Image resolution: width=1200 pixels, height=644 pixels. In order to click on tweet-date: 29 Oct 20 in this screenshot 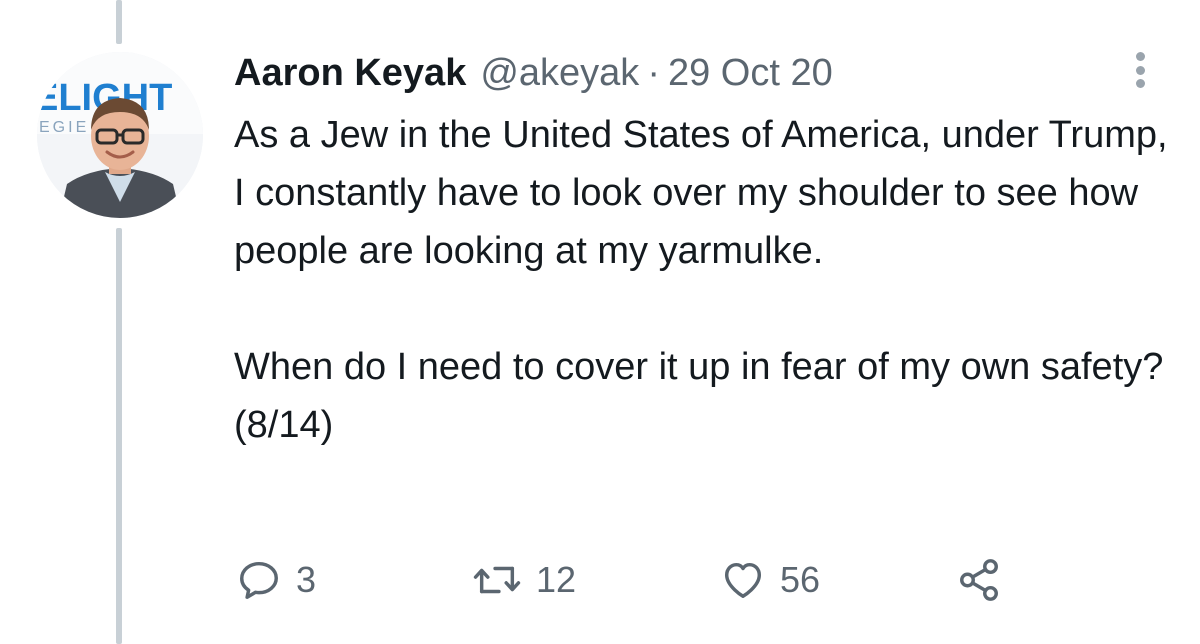, I will do `click(750, 73)`.